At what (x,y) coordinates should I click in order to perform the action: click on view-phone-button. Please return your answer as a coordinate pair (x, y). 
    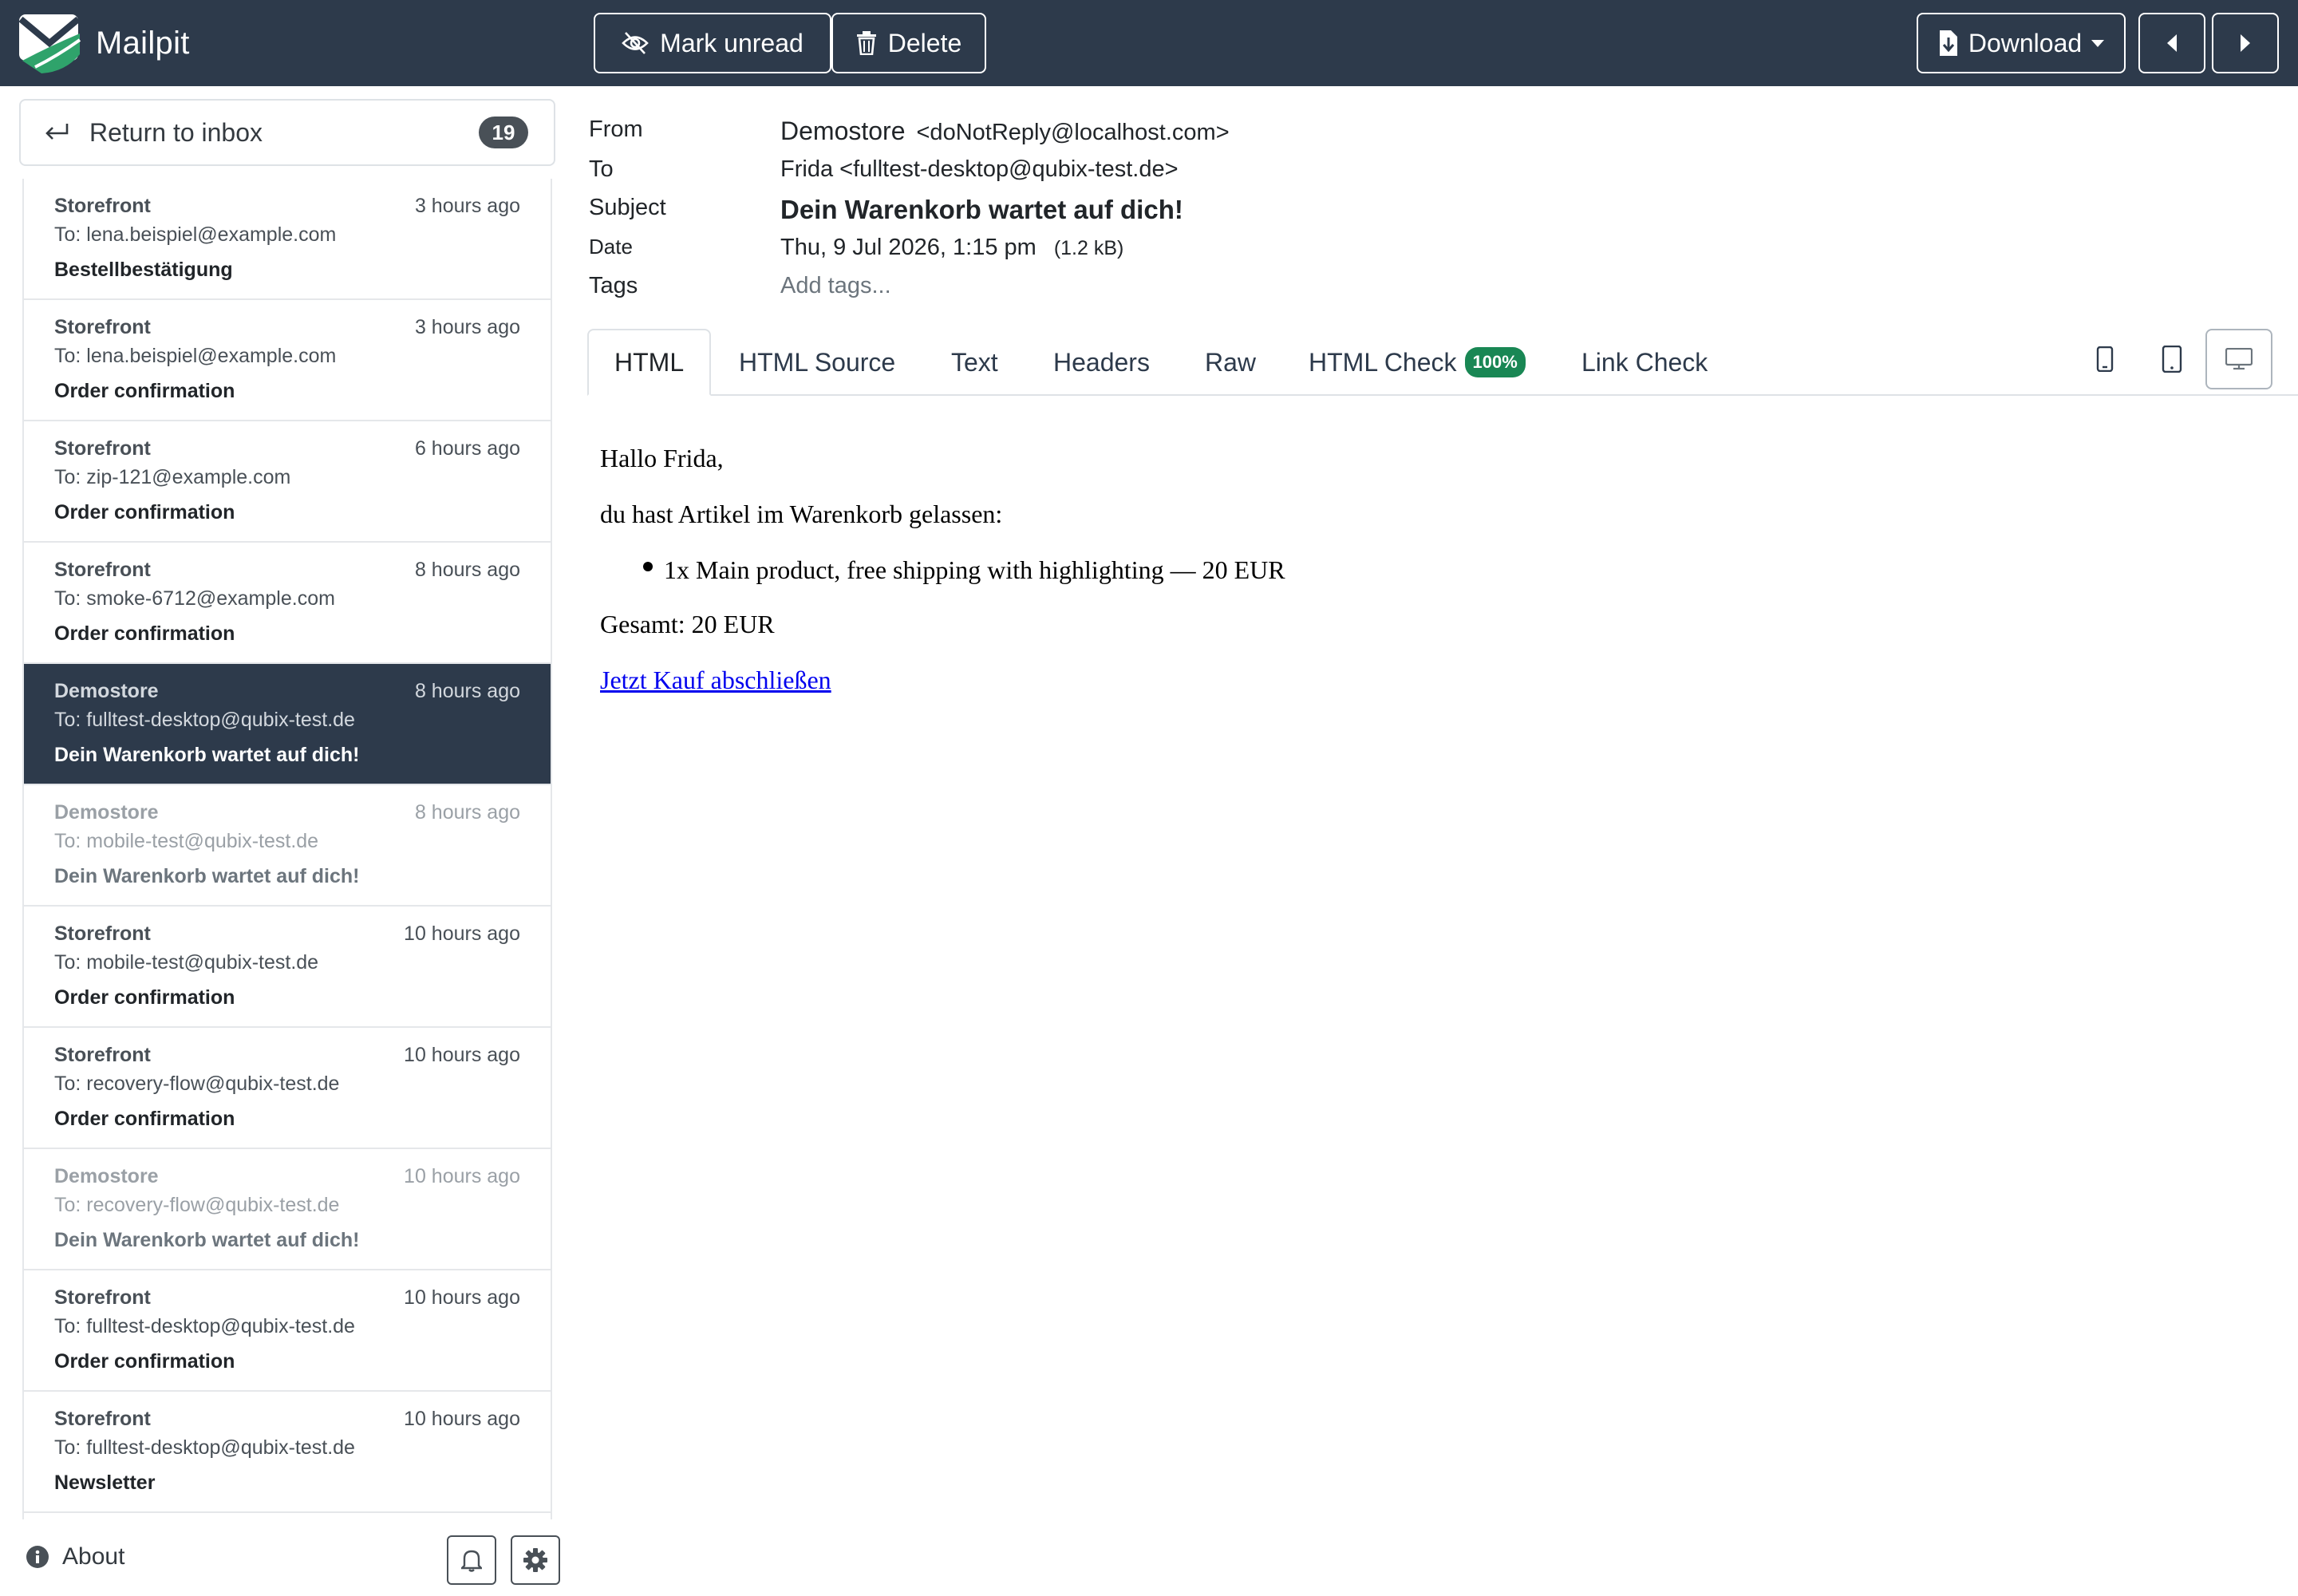
    Looking at the image, I should click on (2105, 359).